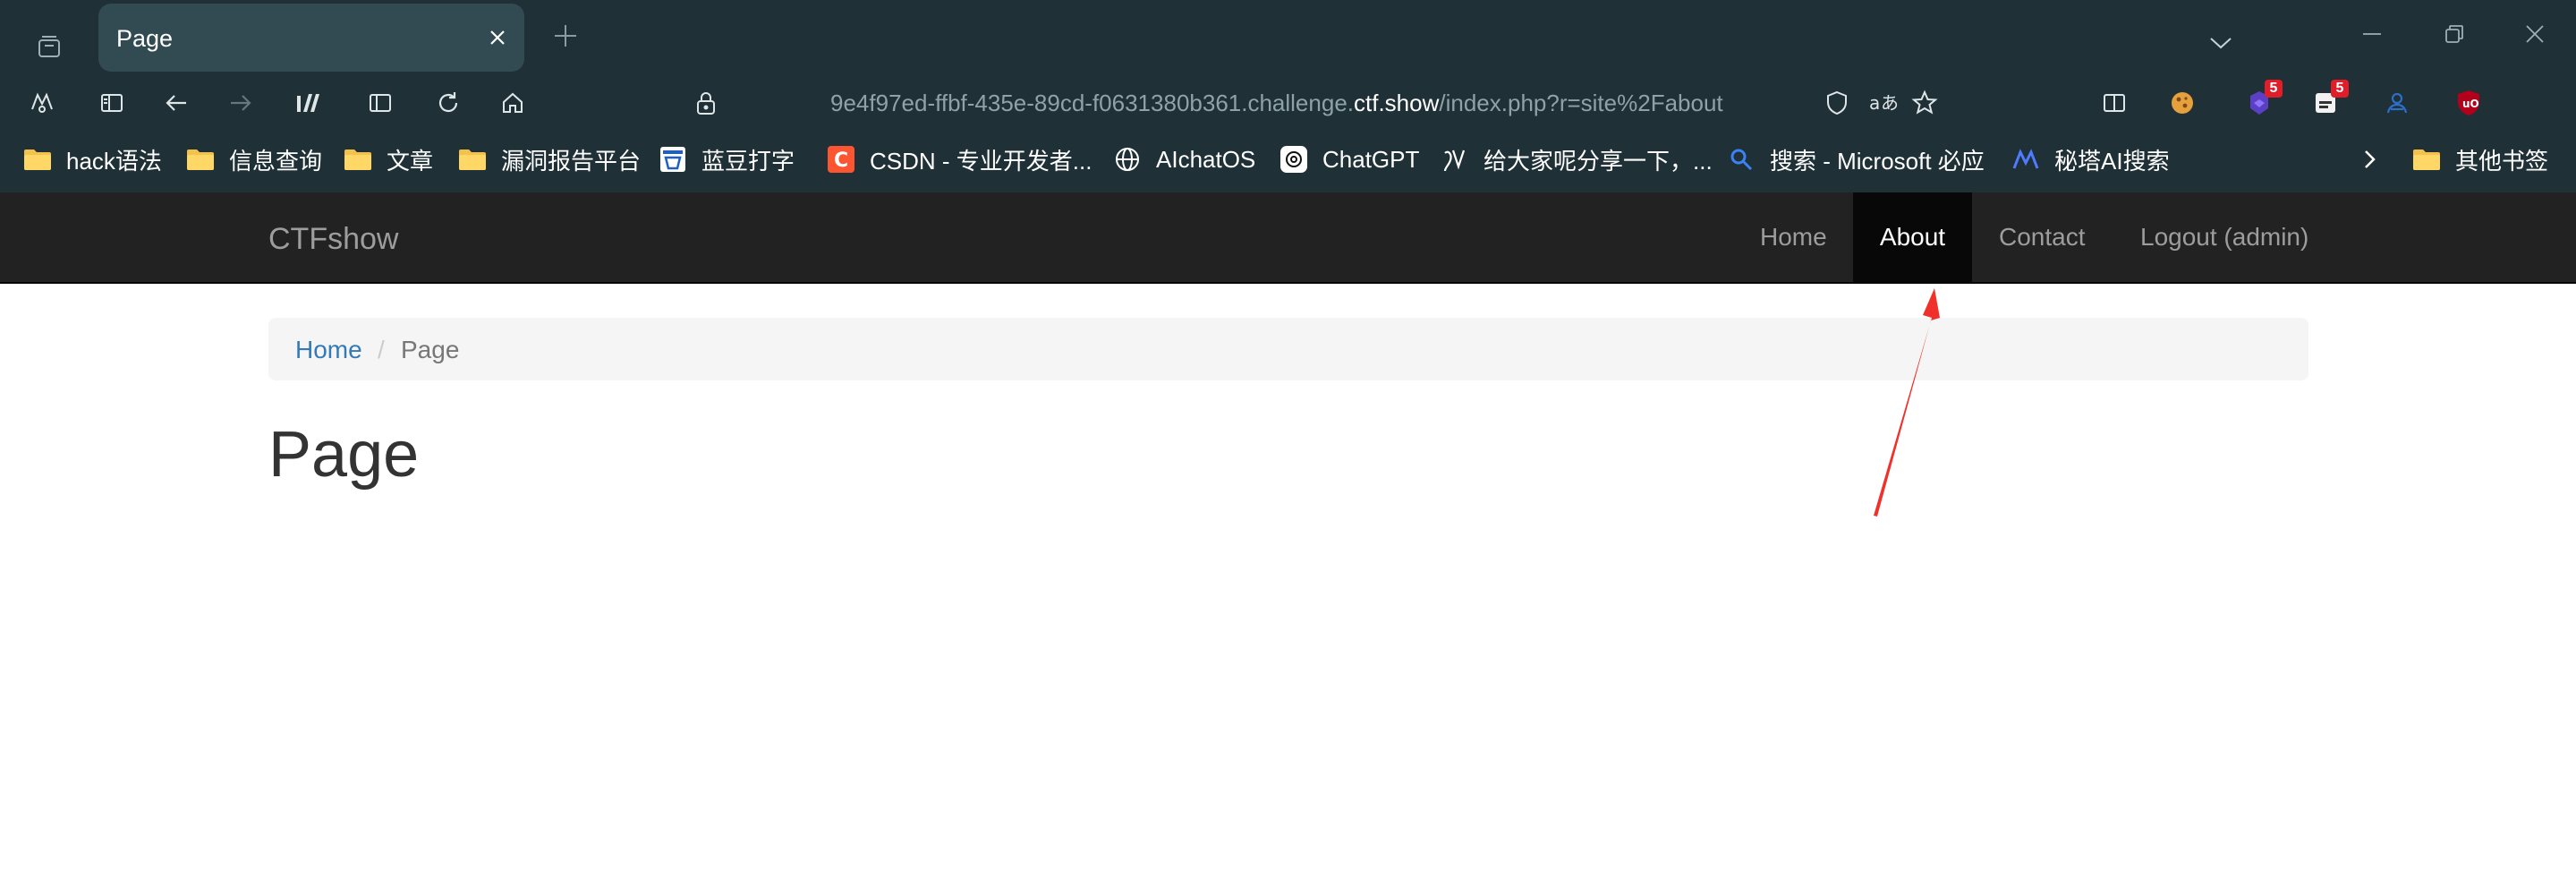 The height and width of the screenshot is (871, 2576). What do you see at coordinates (1371, 159) in the screenshot?
I see `bookmark-label: ChatGPT` at bounding box center [1371, 159].